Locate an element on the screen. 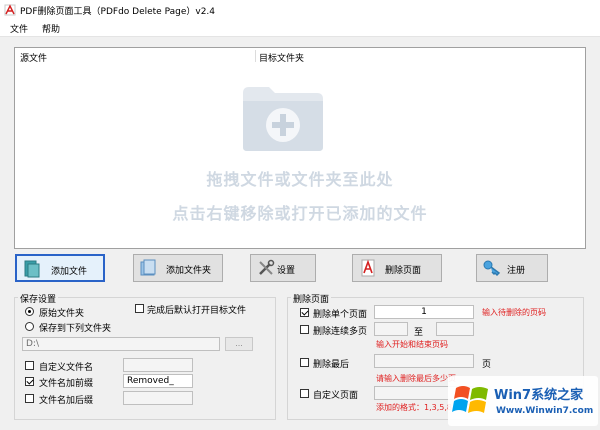  radio-original-folder-label: 原始文件夹 is located at coordinates (61, 312).